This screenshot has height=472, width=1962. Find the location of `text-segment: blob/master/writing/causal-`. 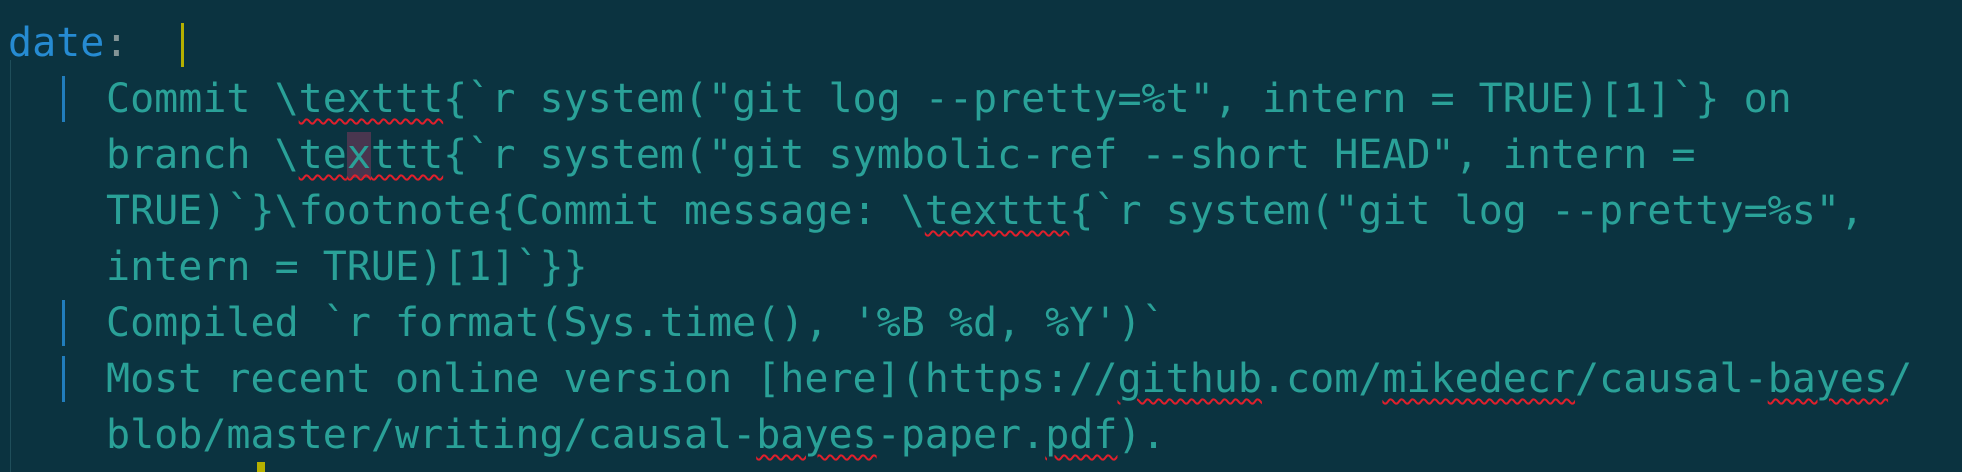

text-segment: blob/master/writing/causal- is located at coordinates (431, 435).